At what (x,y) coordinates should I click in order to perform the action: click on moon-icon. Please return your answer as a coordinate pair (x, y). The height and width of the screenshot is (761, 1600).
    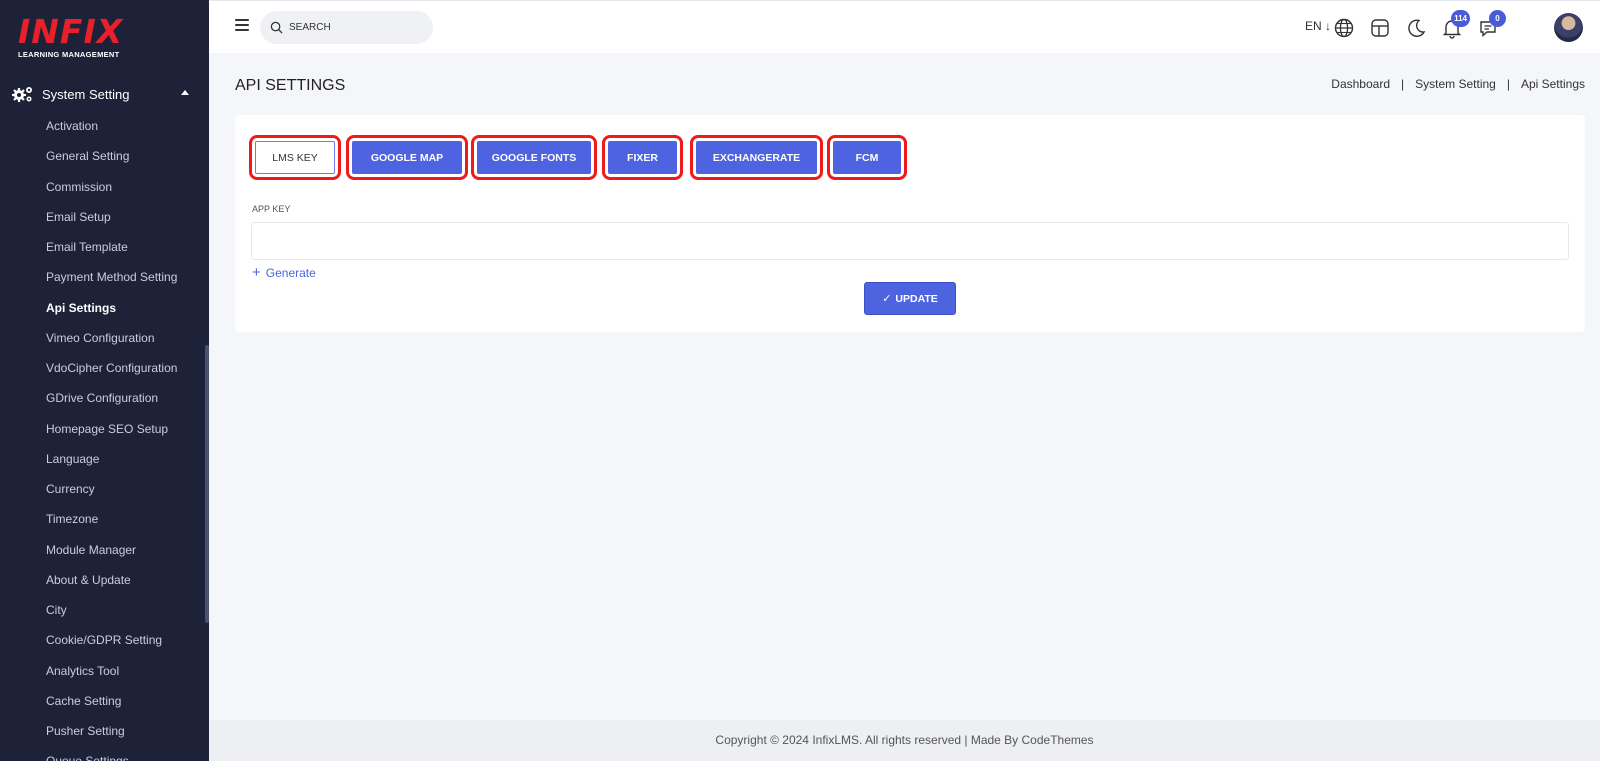
    Looking at the image, I should click on (1416, 28).